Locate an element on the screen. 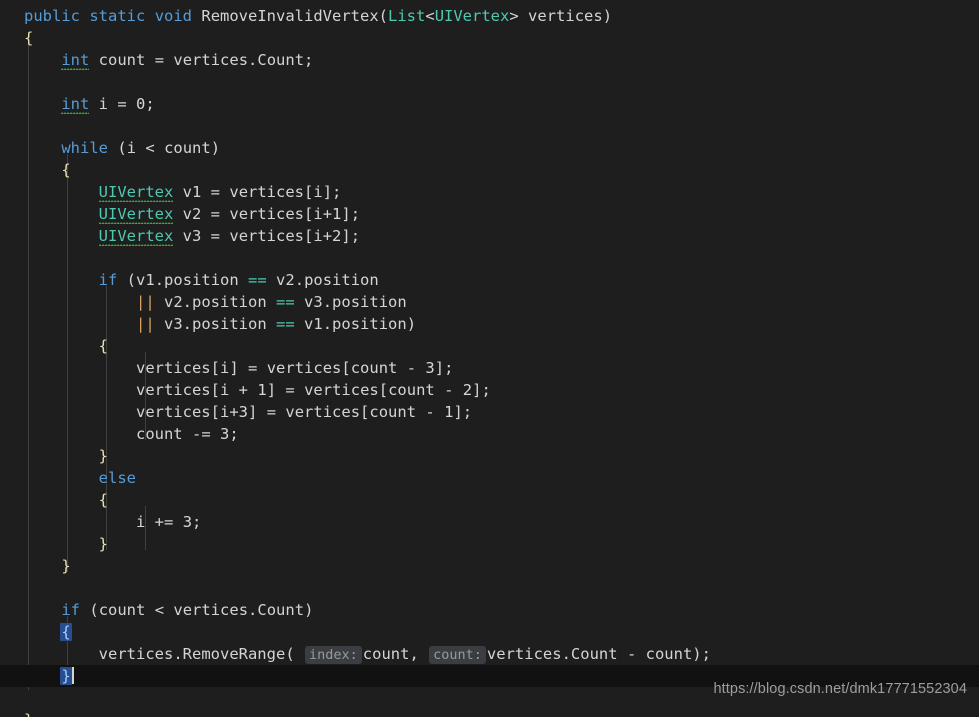  token-prop-count: Count is located at coordinates (281, 610).